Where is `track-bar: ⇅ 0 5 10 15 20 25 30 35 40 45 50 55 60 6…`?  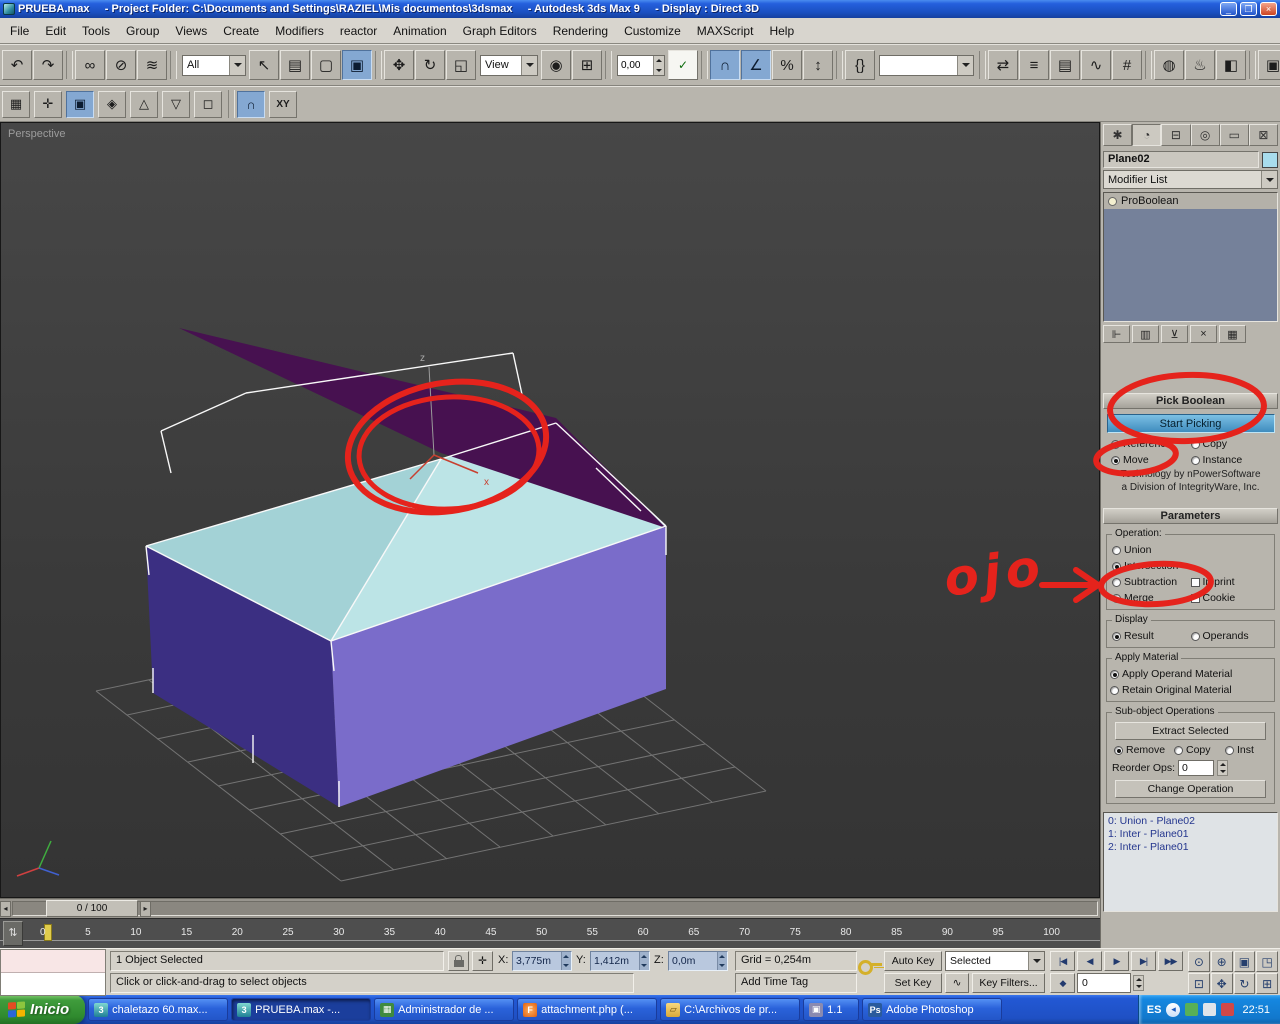
track-bar: ⇅ 0 5 10 15 20 25 30 35 40 45 50 55 60 6… is located at coordinates (550, 933).